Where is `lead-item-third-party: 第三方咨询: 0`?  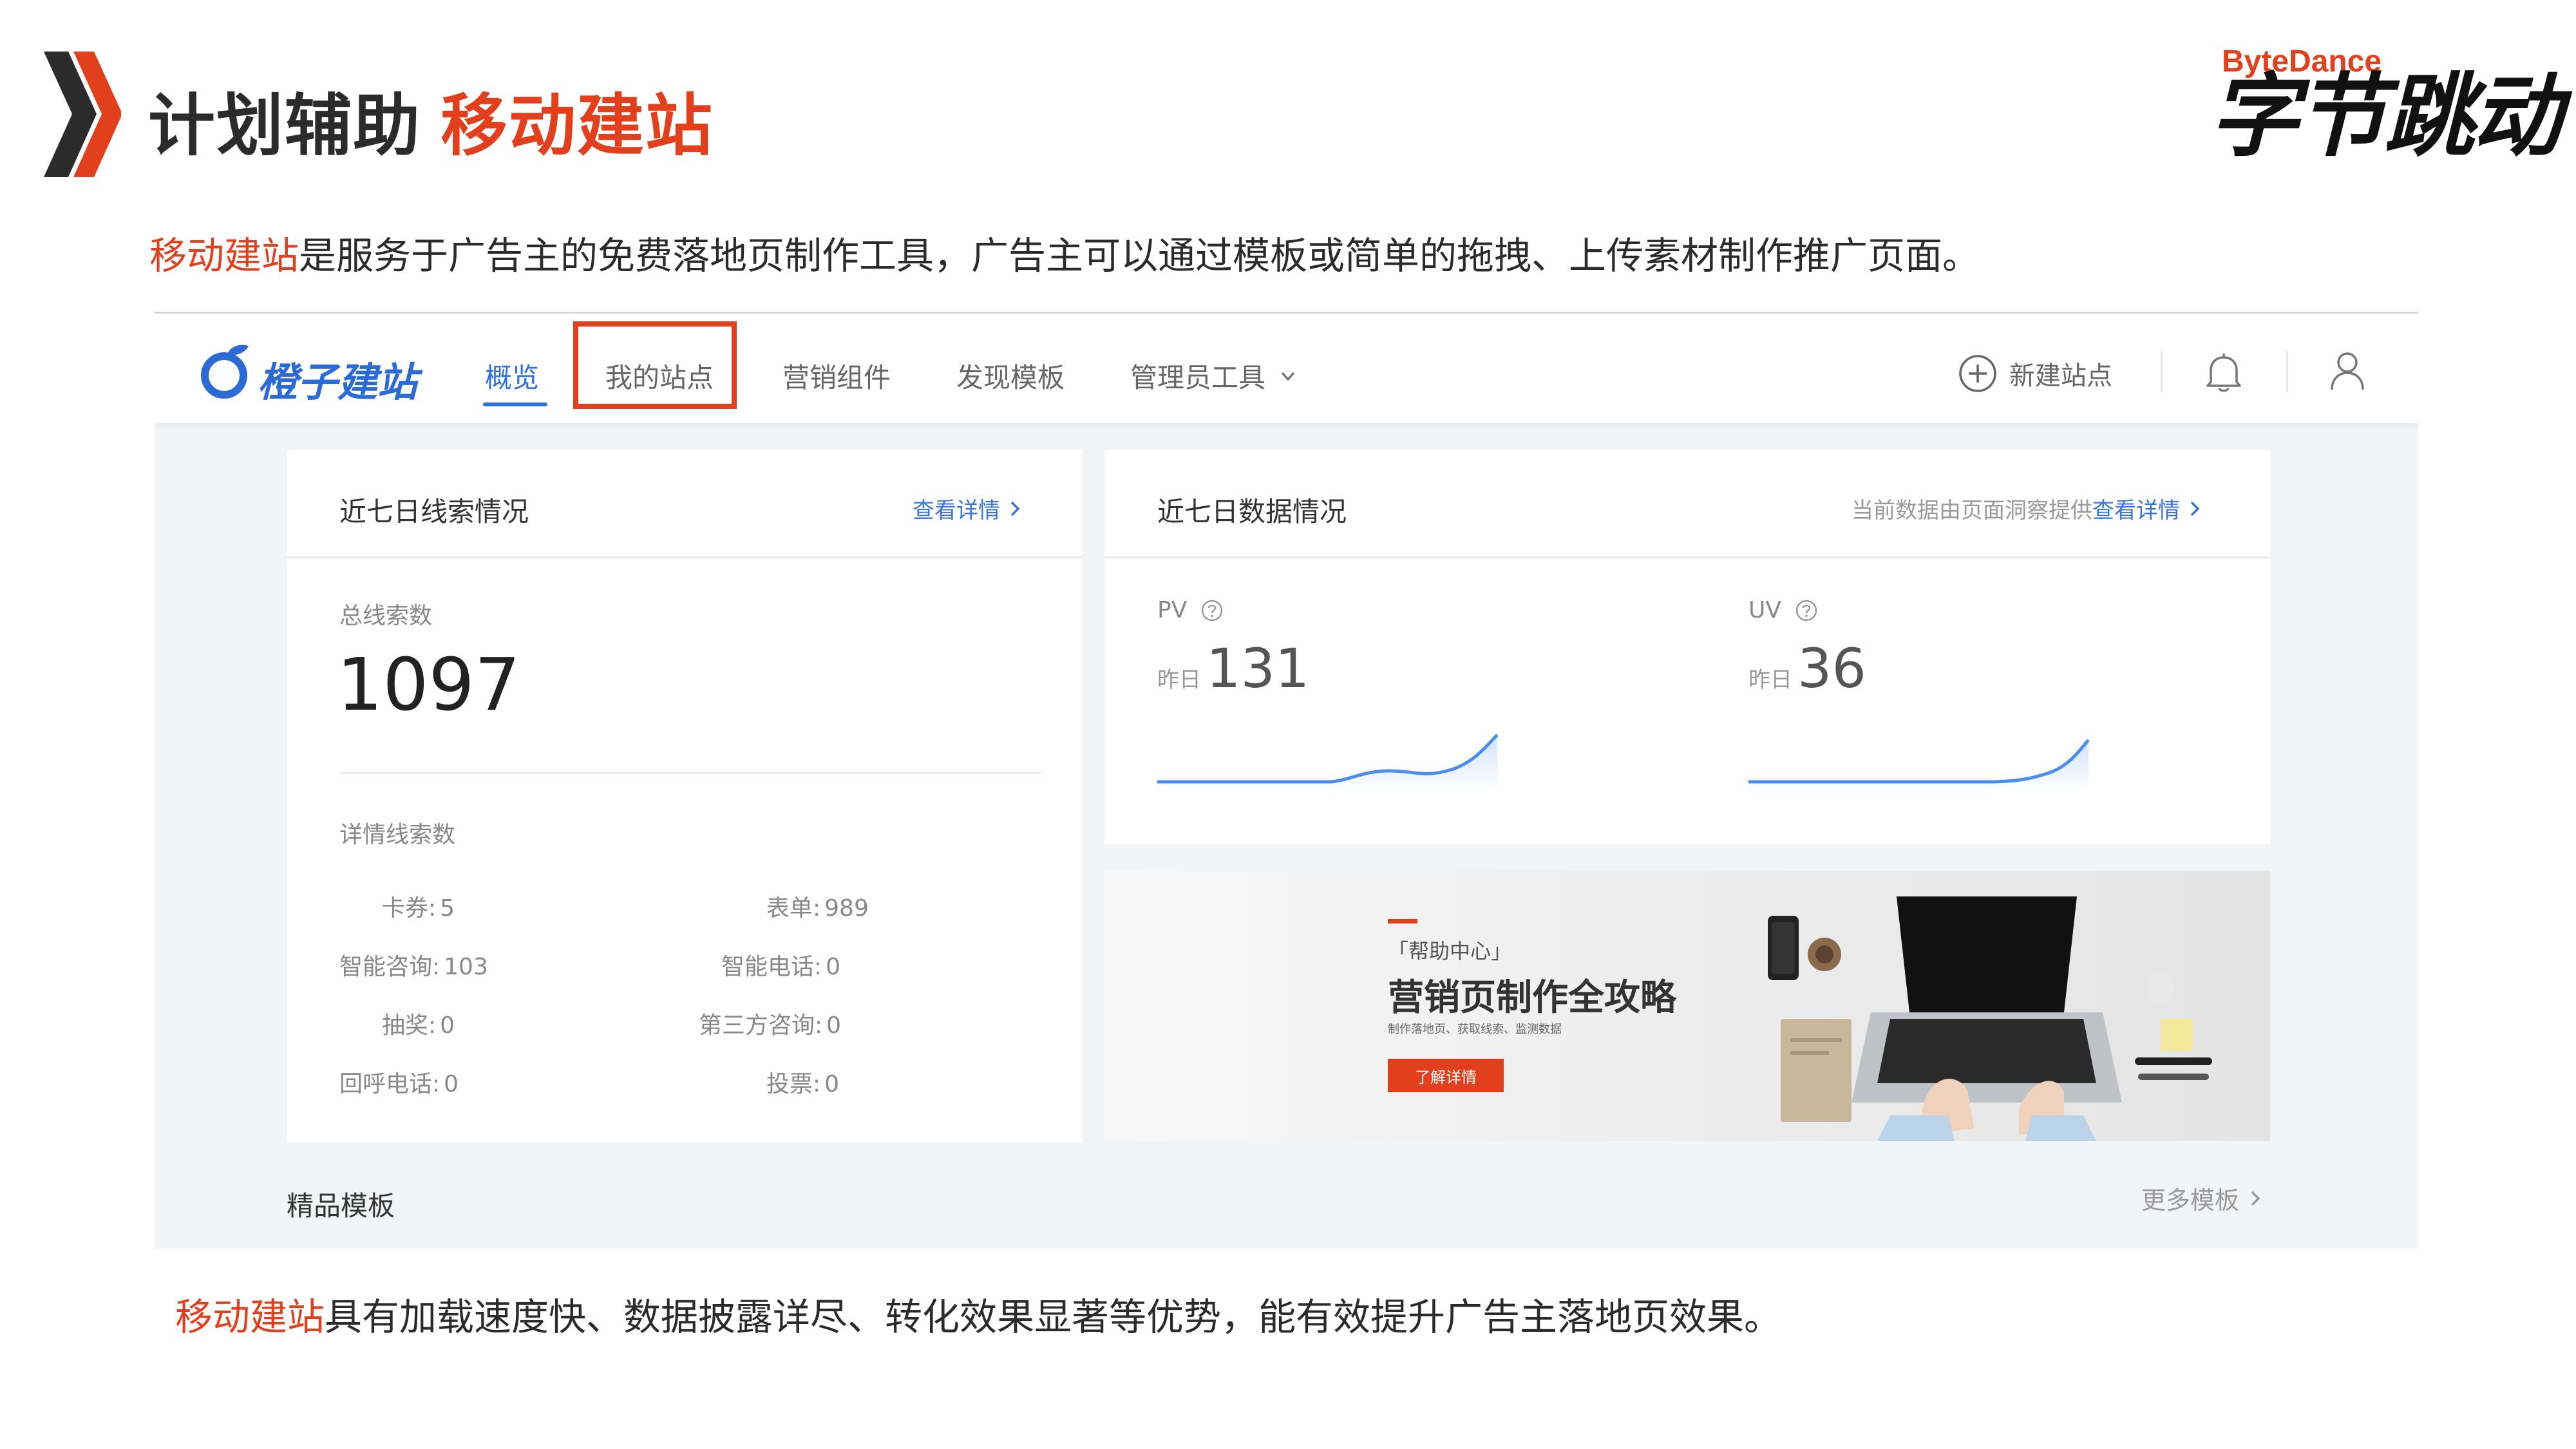
lead-item-third-party: 第三方咨询: 0 is located at coordinates (771, 1026).